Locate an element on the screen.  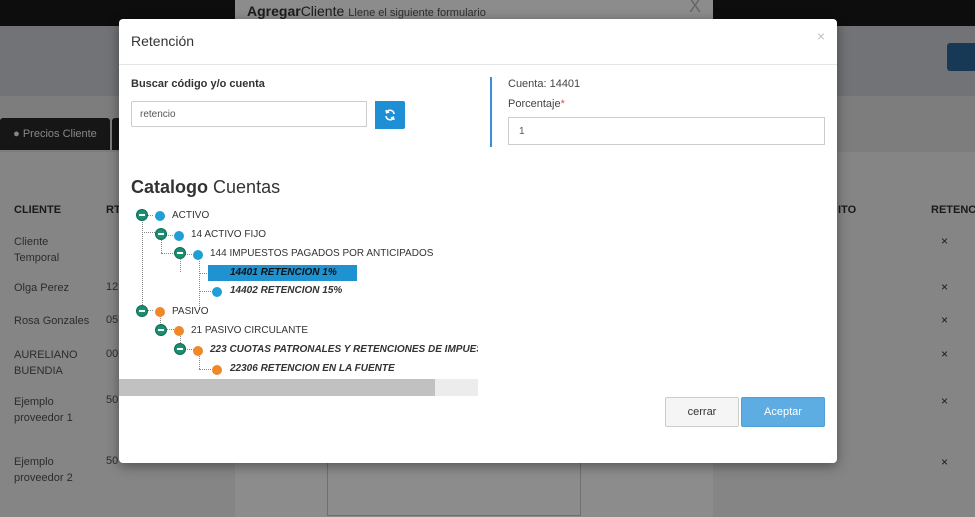
tree-node-pasivo-circulante: 21 PASIVO CIRCULANTE is located at coordinates (249, 331).